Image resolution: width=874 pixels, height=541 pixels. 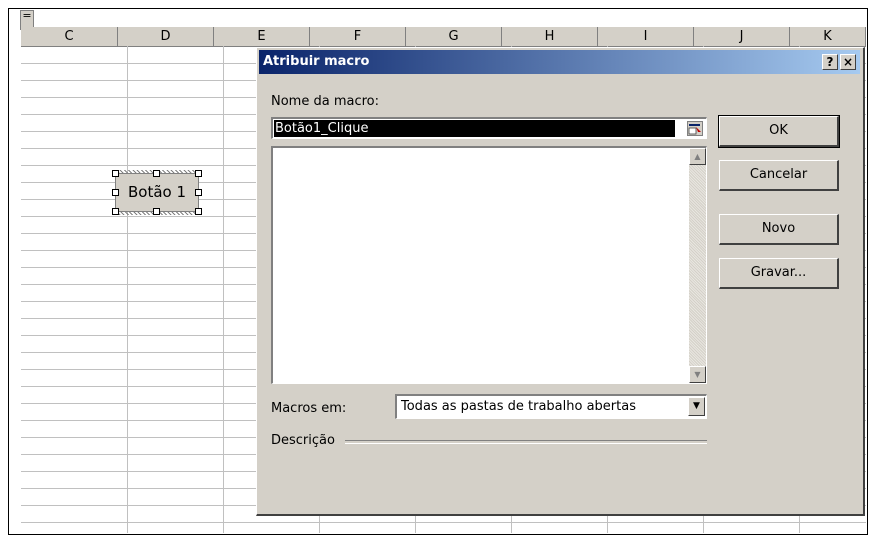 What do you see at coordinates (779, 175) in the screenshot?
I see `cancel-button: Cancelar` at bounding box center [779, 175].